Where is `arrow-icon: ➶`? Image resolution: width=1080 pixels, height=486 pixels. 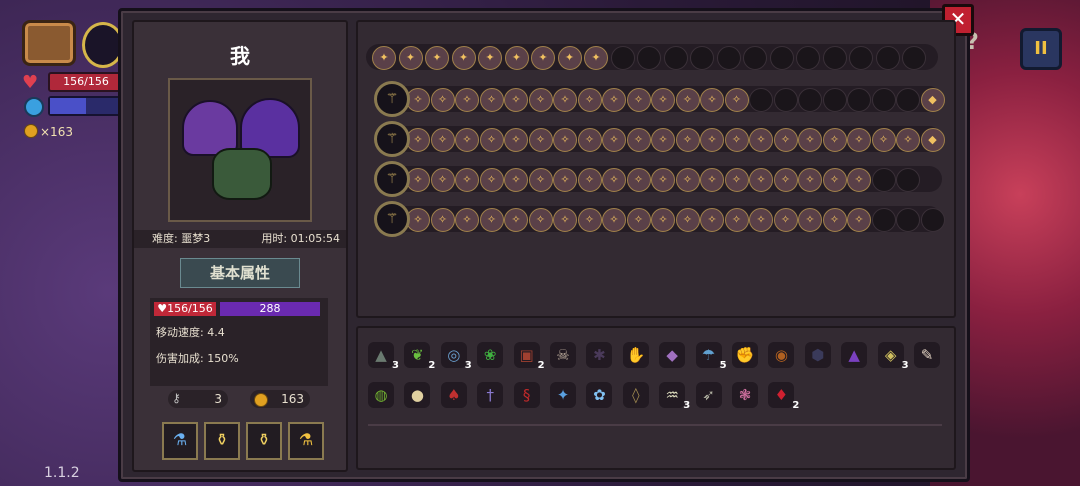
arrow-icon: ➶ is located at coordinates (708, 395).